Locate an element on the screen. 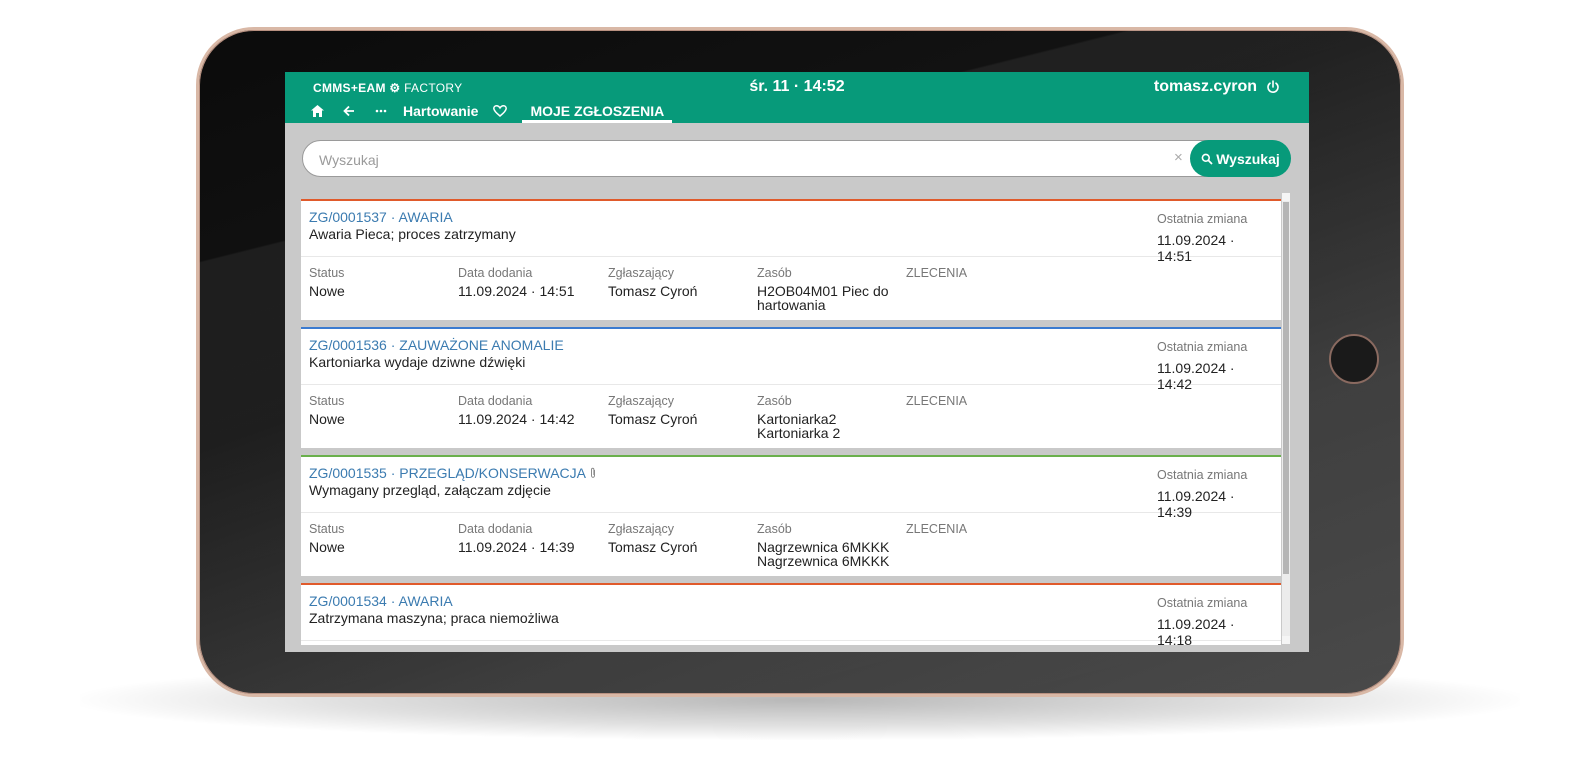 This screenshot has height=767, width=1569. date-column: Data dodania 11.09.2024 · 14:39 is located at coordinates (516, 538).